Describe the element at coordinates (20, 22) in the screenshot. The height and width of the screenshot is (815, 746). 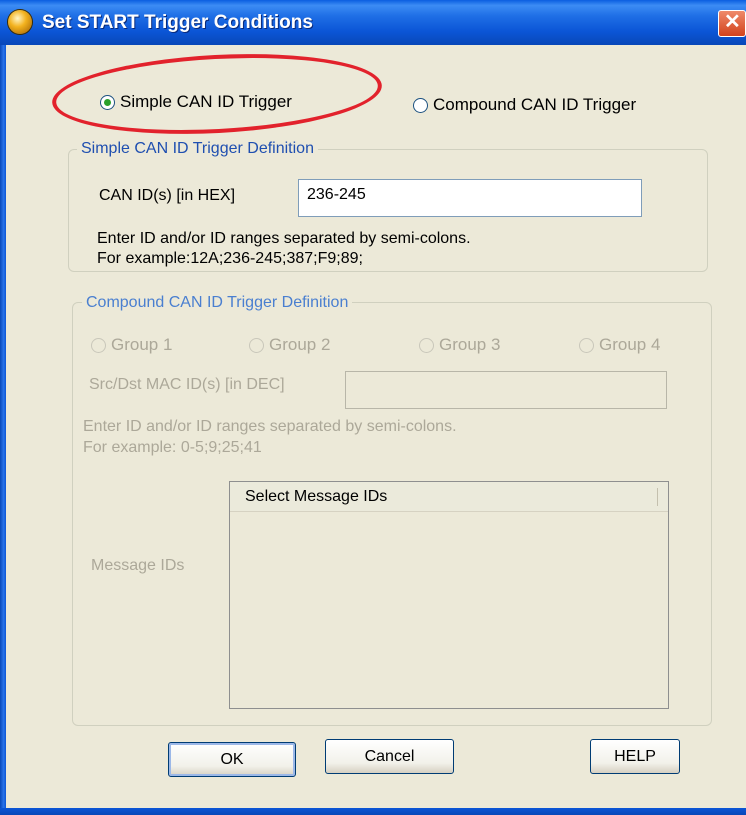
I see `app-icon` at that location.